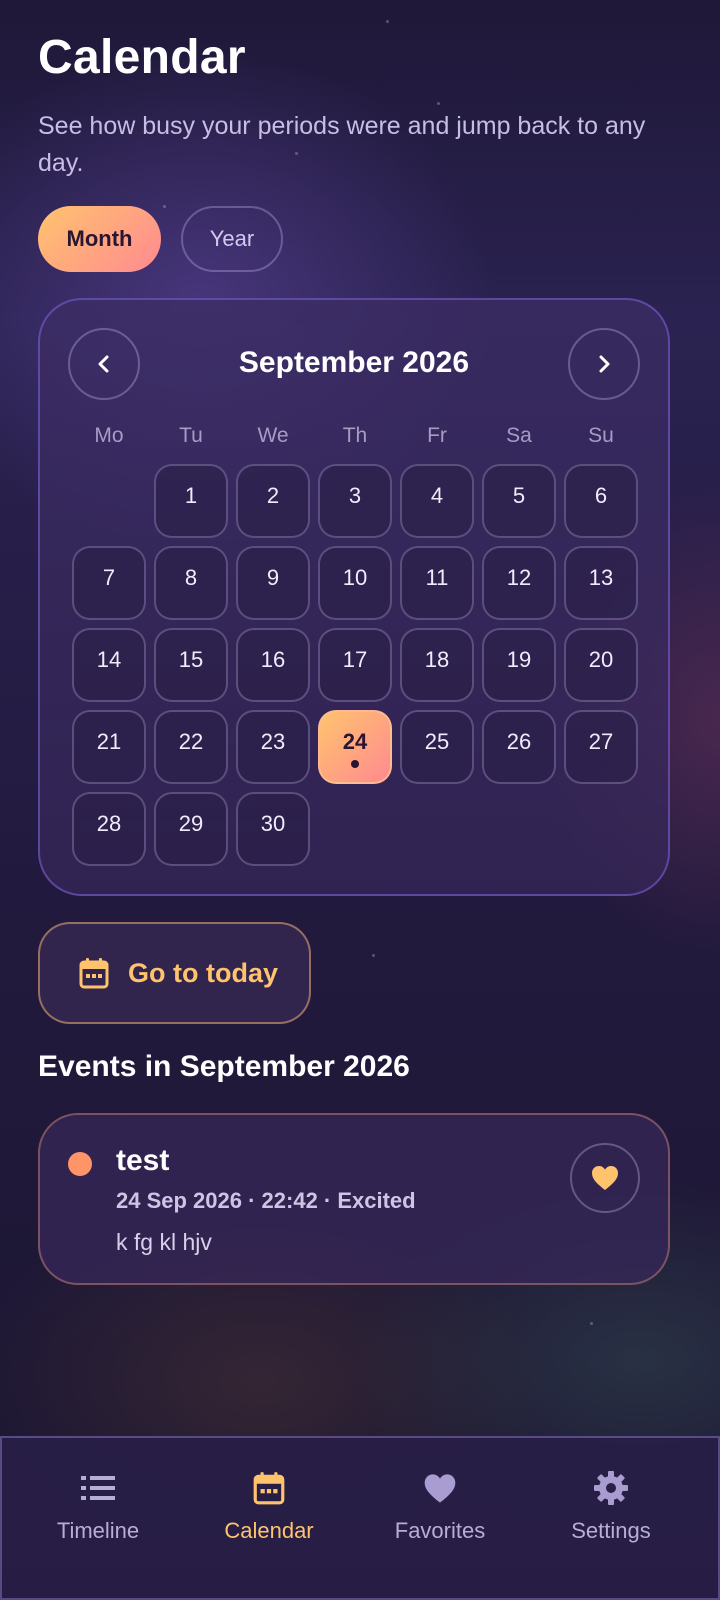 Image resolution: width=720 pixels, height=1600 pixels. I want to click on day-cell: 30, so click(273, 829).